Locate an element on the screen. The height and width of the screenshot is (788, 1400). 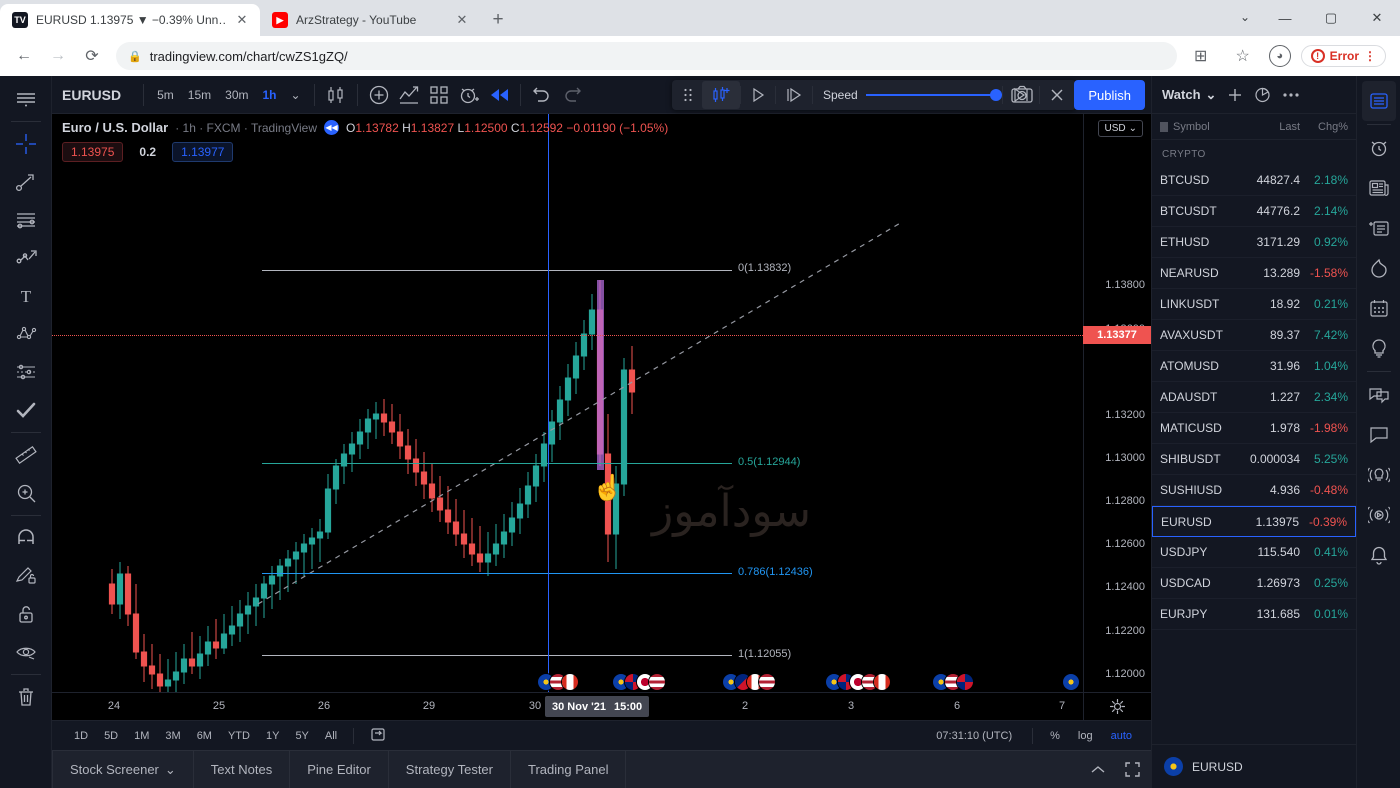
ideas-stream-icon is located at coordinates (1379, 475).